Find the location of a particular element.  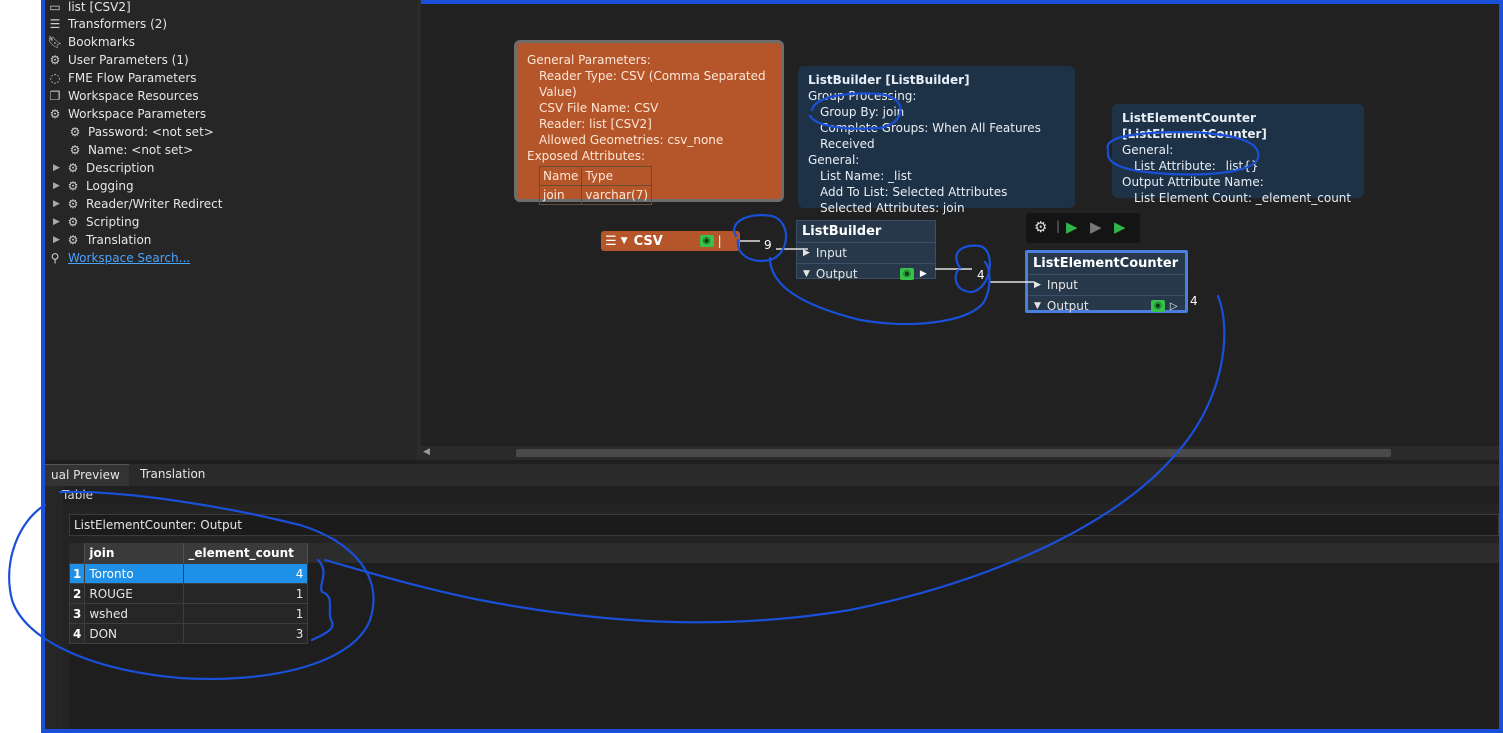

counter-input-port: ▶ Input is located at coordinates (1106, 284).